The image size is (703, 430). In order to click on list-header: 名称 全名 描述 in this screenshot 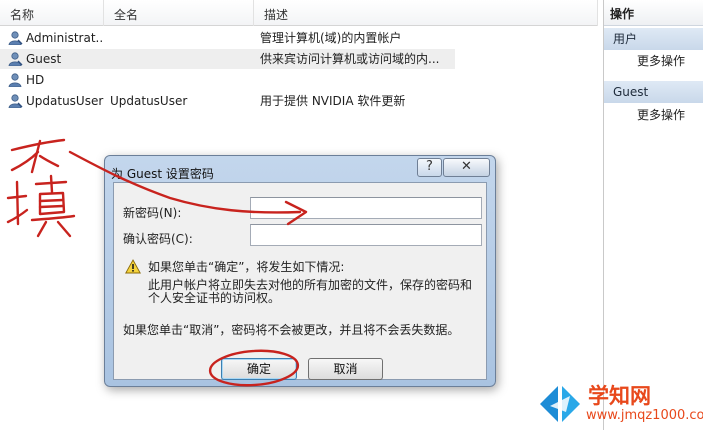, I will do `click(299, 13)`.